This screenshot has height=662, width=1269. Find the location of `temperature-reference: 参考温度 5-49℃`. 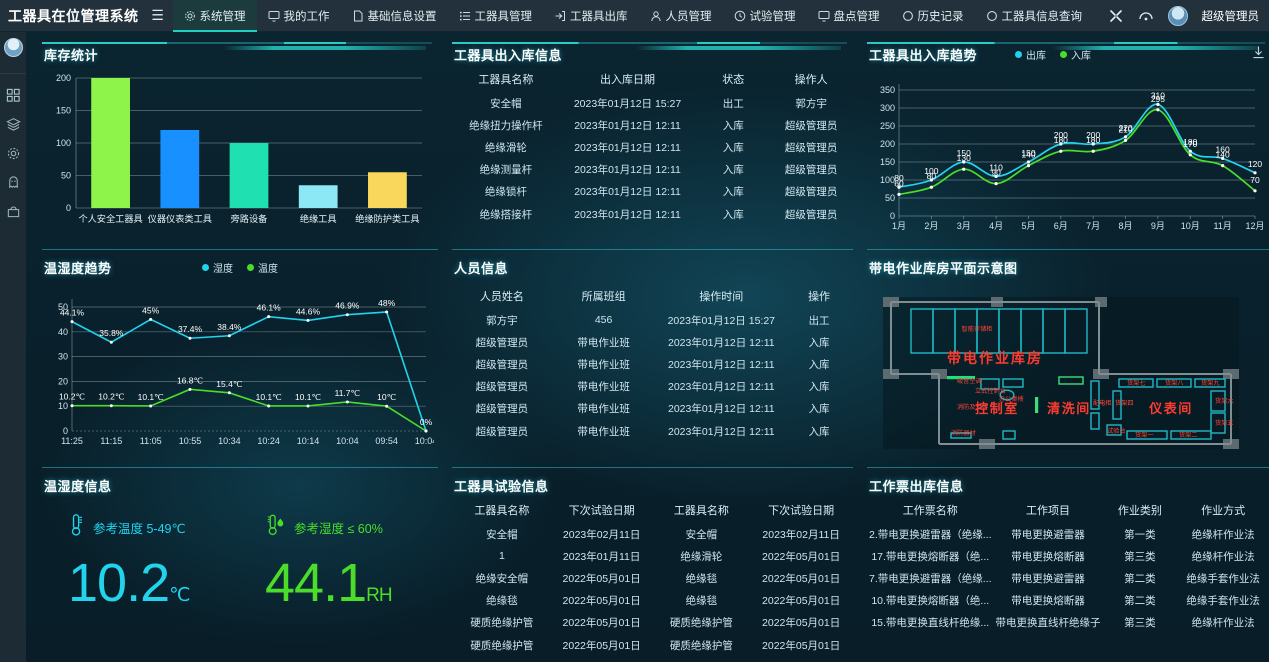

temperature-reference: 参考温度 5-49℃ is located at coordinates (139, 529).